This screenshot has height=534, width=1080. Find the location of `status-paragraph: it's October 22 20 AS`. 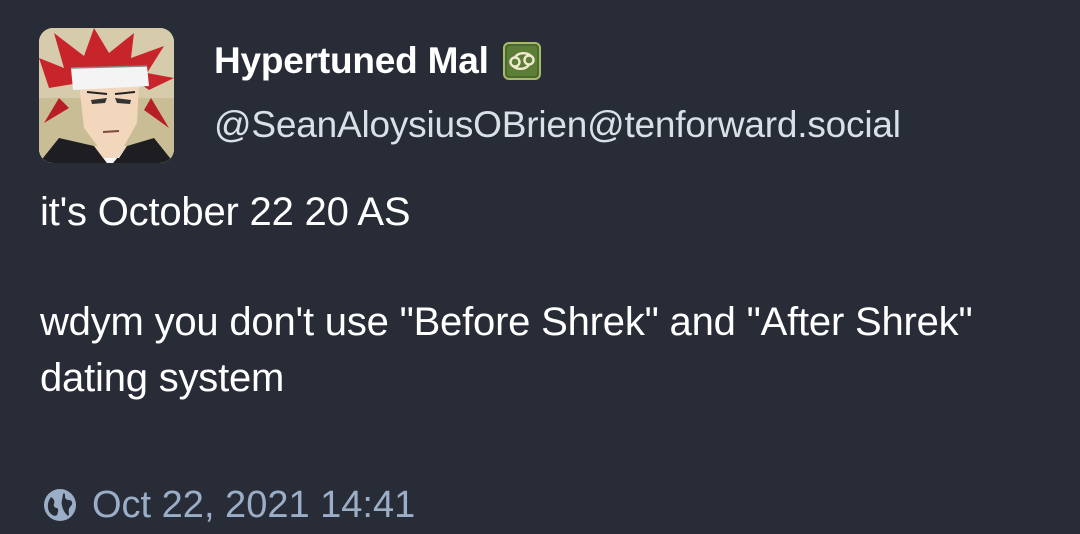

status-paragraph: it's October 22 20 AS is located at coordinates (225, 212).